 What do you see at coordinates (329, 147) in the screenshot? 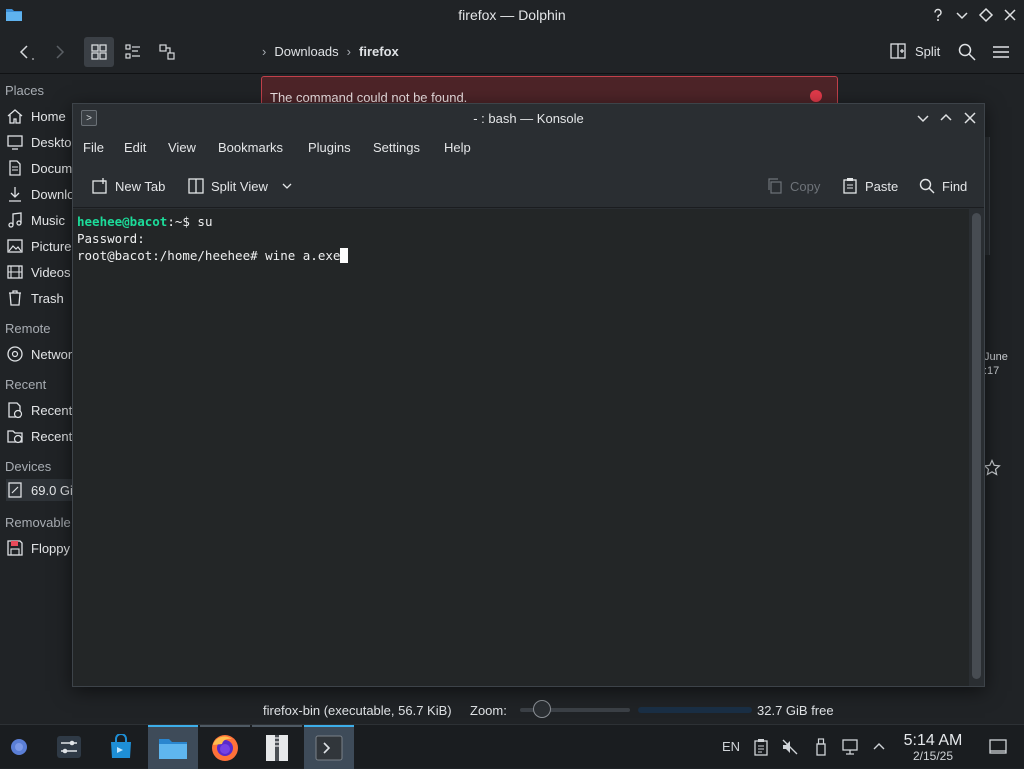
I see `menu-plugins: Plugins` at bounding box center [329, 147].